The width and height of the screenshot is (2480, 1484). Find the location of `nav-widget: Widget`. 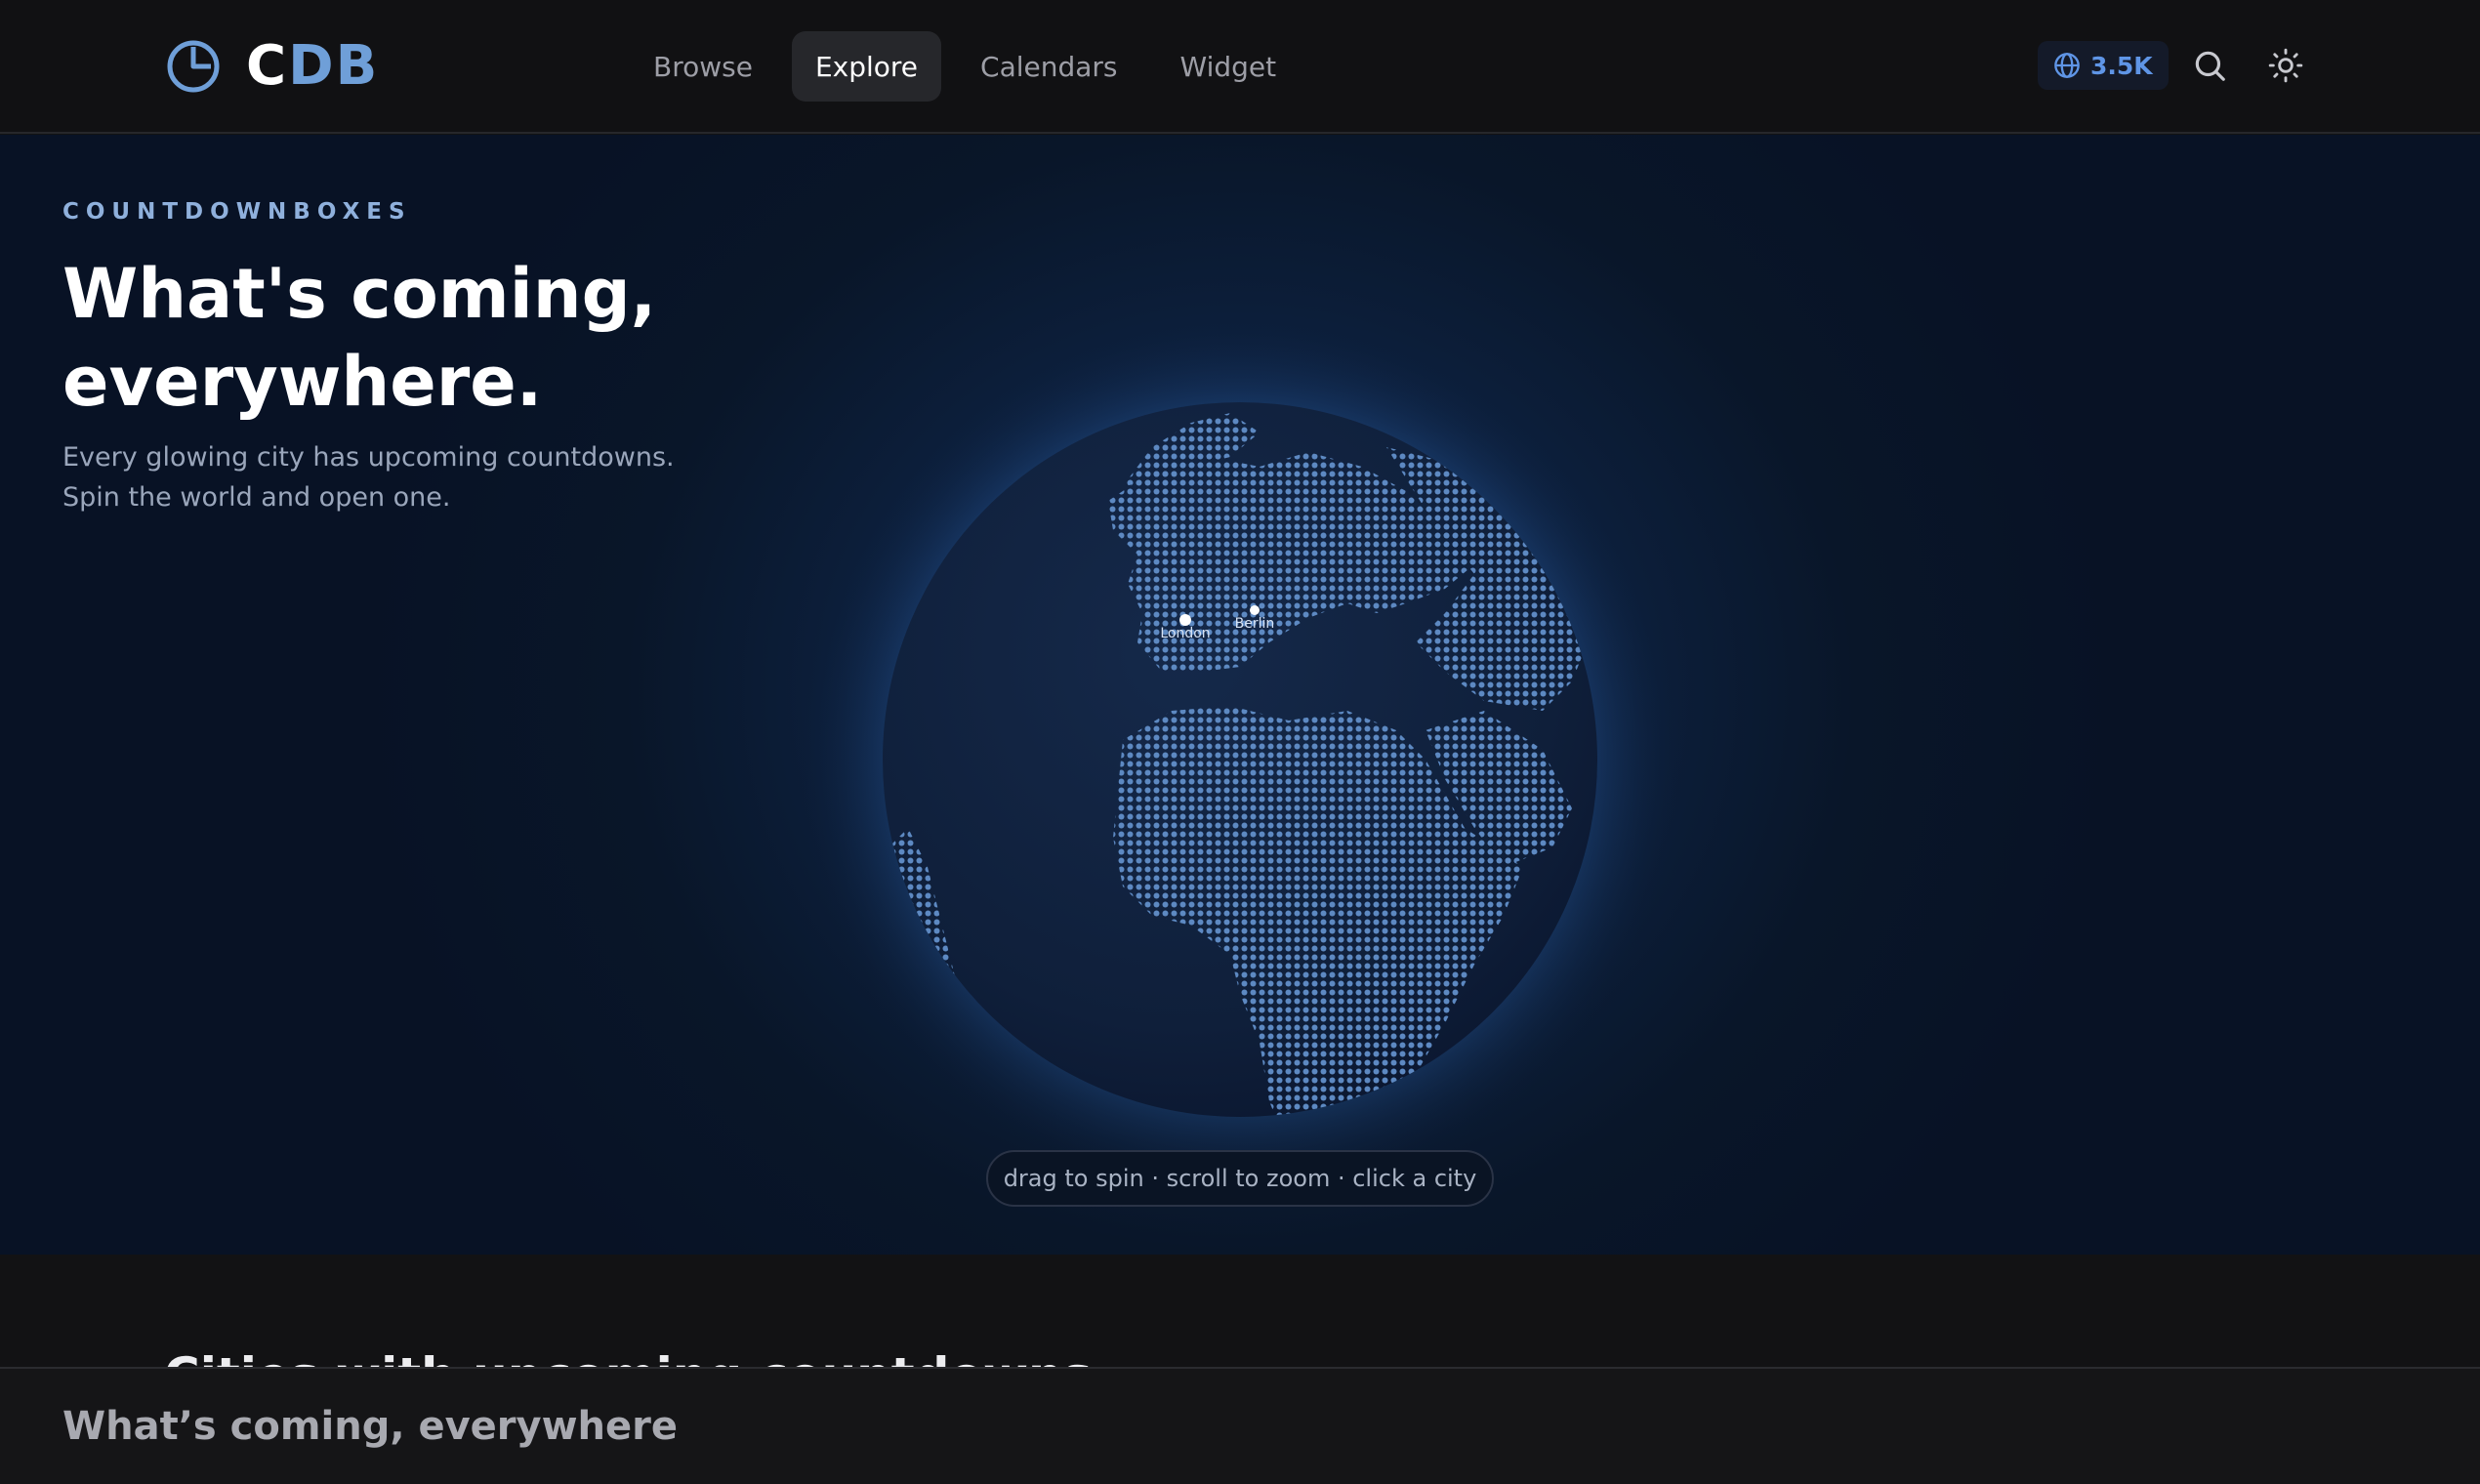

nav-widget: Widget is located at coordinates (1229, 67).